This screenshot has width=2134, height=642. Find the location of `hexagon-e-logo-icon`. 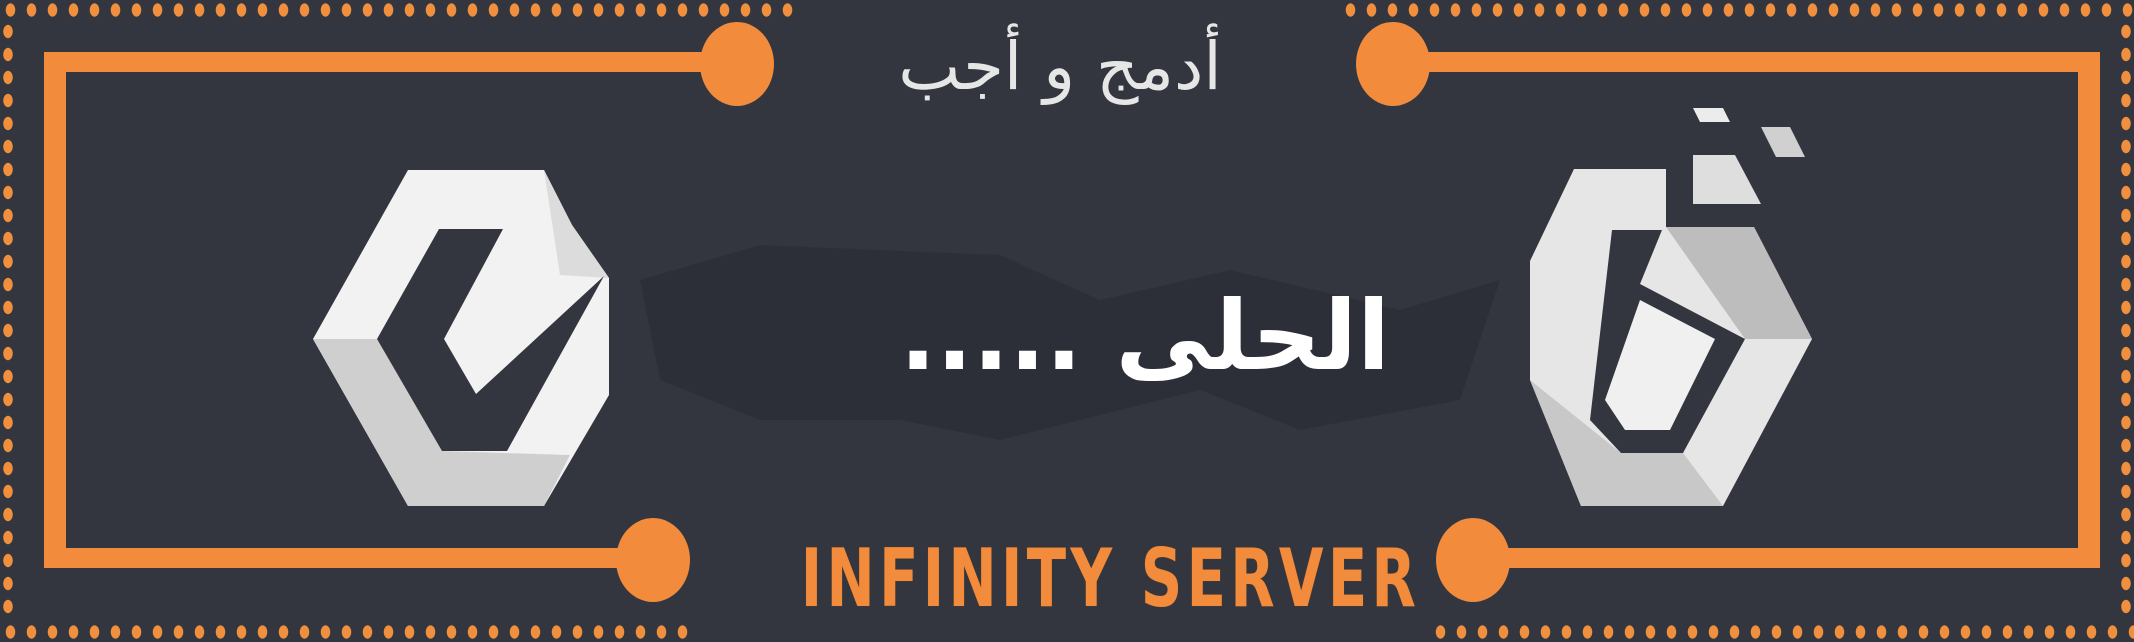

hexagon-e-logo-icon is located at coordinates (461, 338).